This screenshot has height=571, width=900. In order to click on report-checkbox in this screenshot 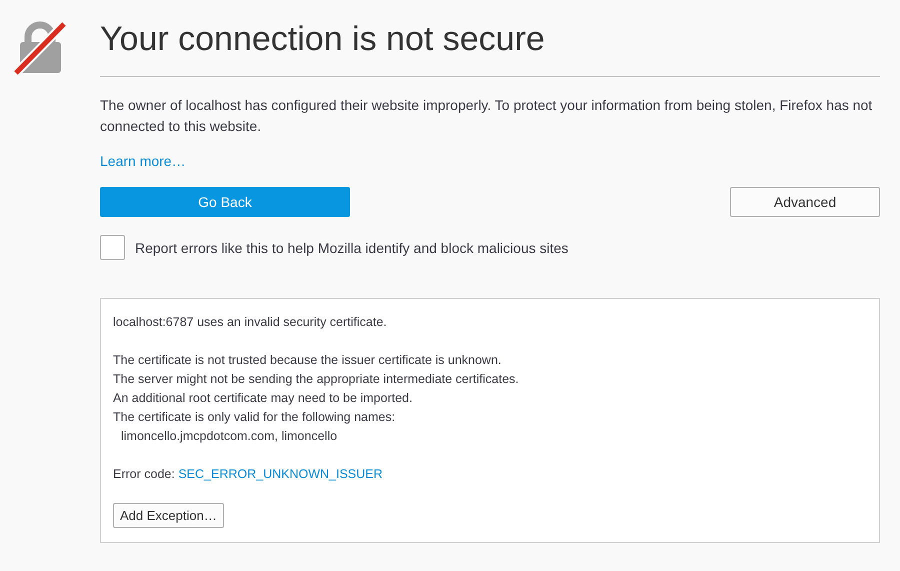, I will do `click(112, 247)`.